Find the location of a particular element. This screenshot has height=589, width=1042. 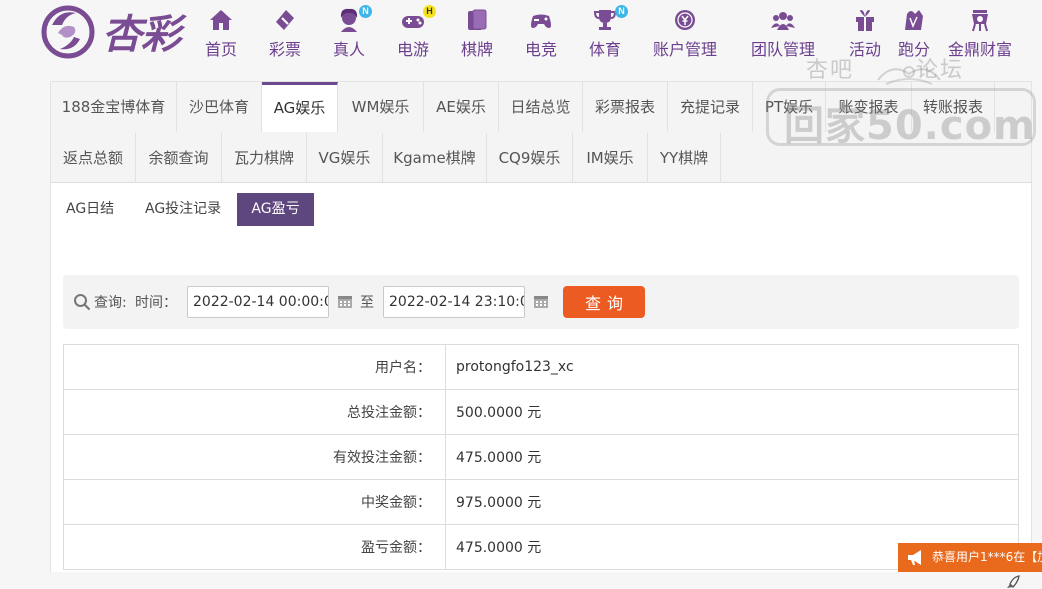

tab-im-entertainment: IM娱乐 is located at coordinates (610, 158).